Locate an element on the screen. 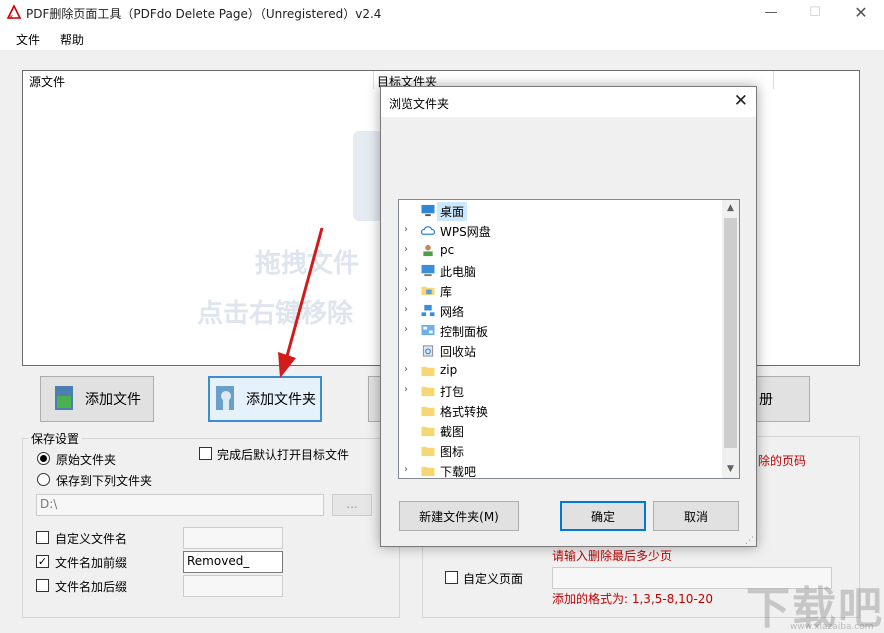 This screenshot has height=633, width=884. custom-name-input is located at coordinates (233, 538).